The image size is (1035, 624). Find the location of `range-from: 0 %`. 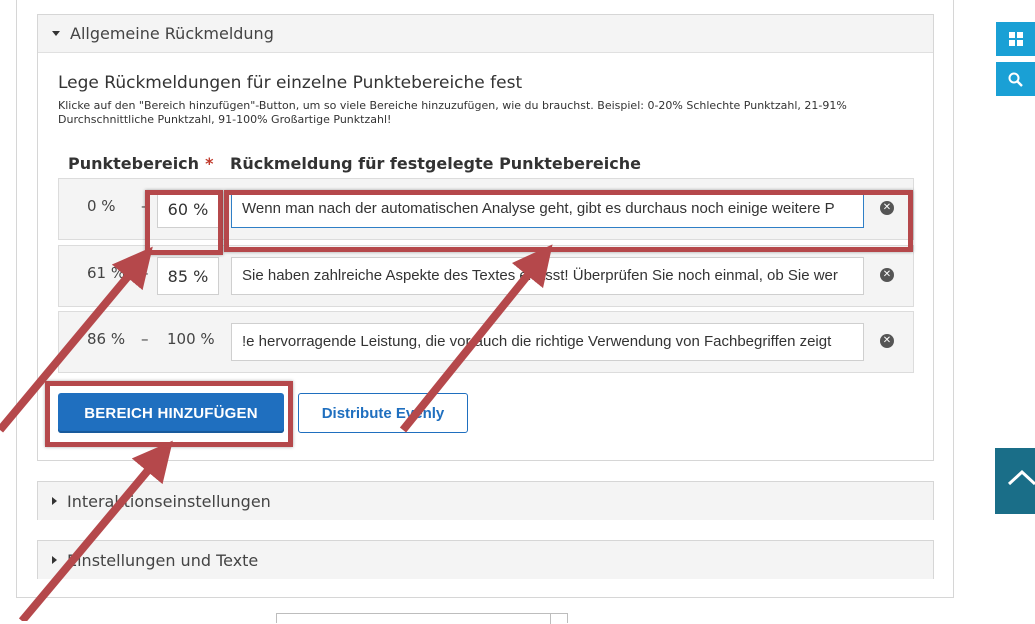

range-from: 0 % is located at coordinates (101, 206).